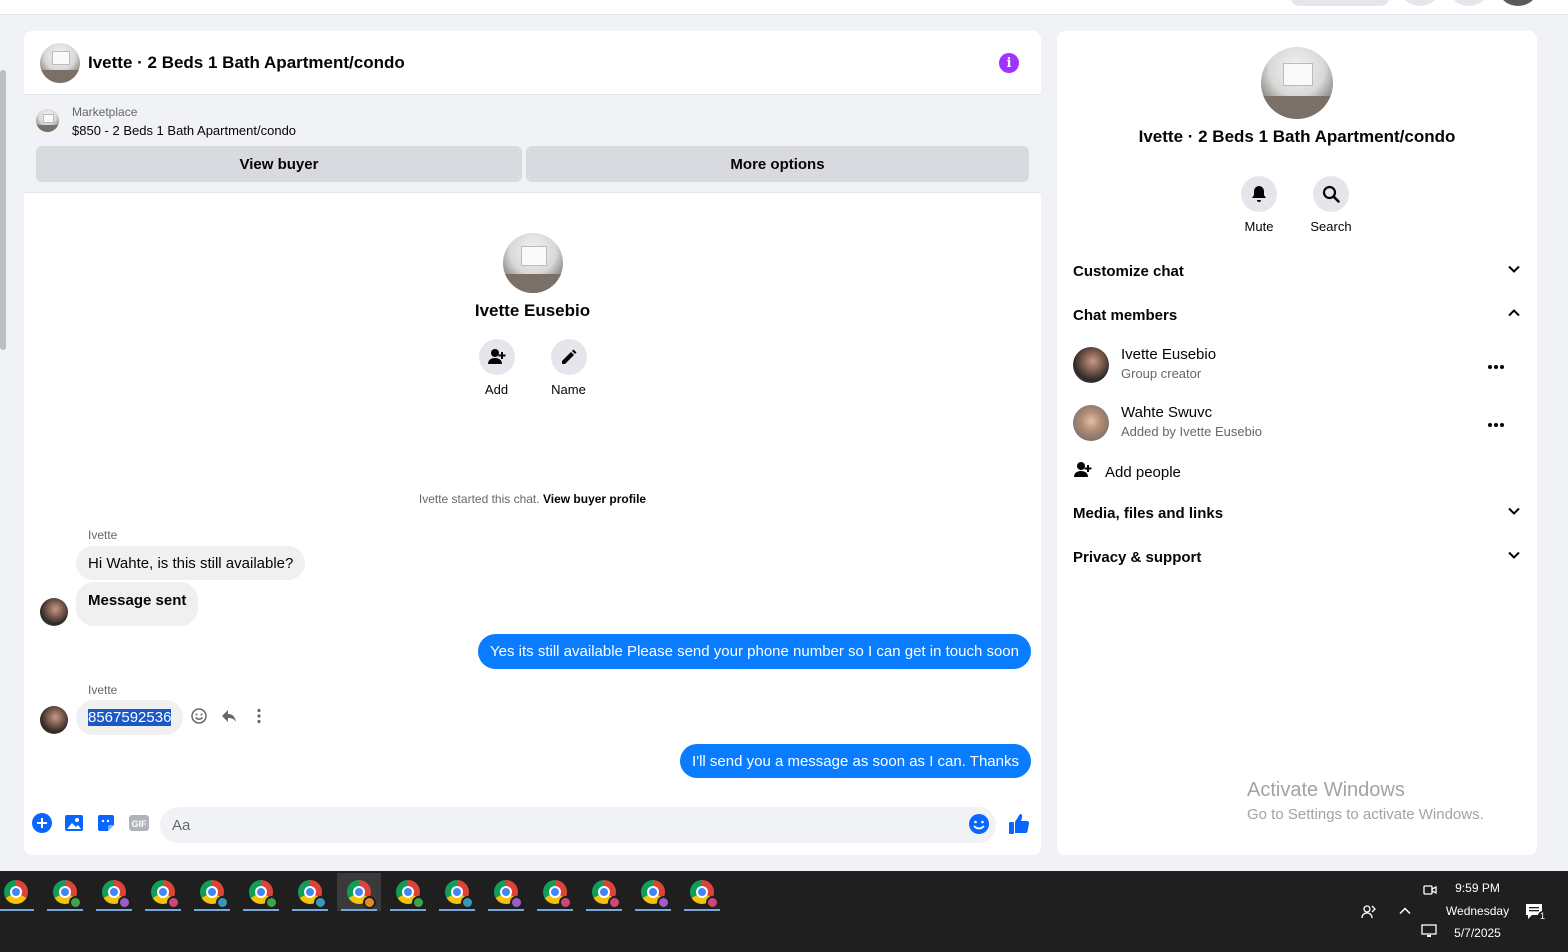  I want to click on name-chat-action: Name, so click(568, 368).